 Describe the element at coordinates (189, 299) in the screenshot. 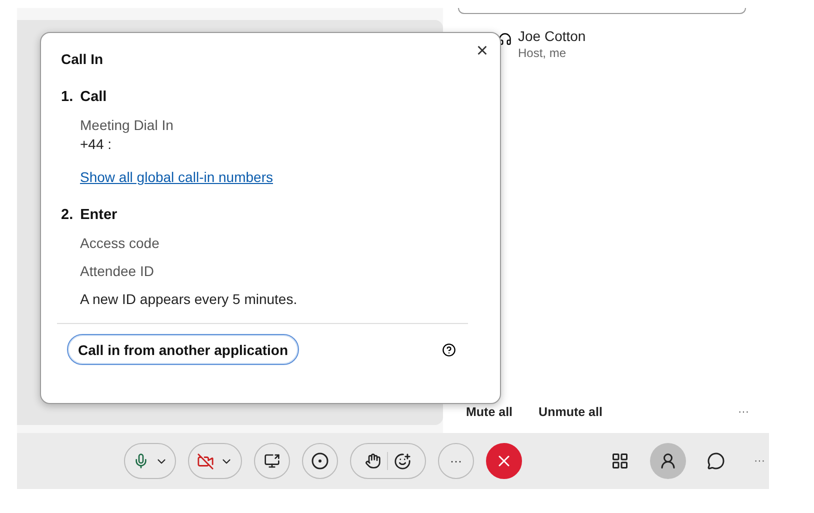

I see `note-text: A new ID appears every 5 minutes.` at that location.